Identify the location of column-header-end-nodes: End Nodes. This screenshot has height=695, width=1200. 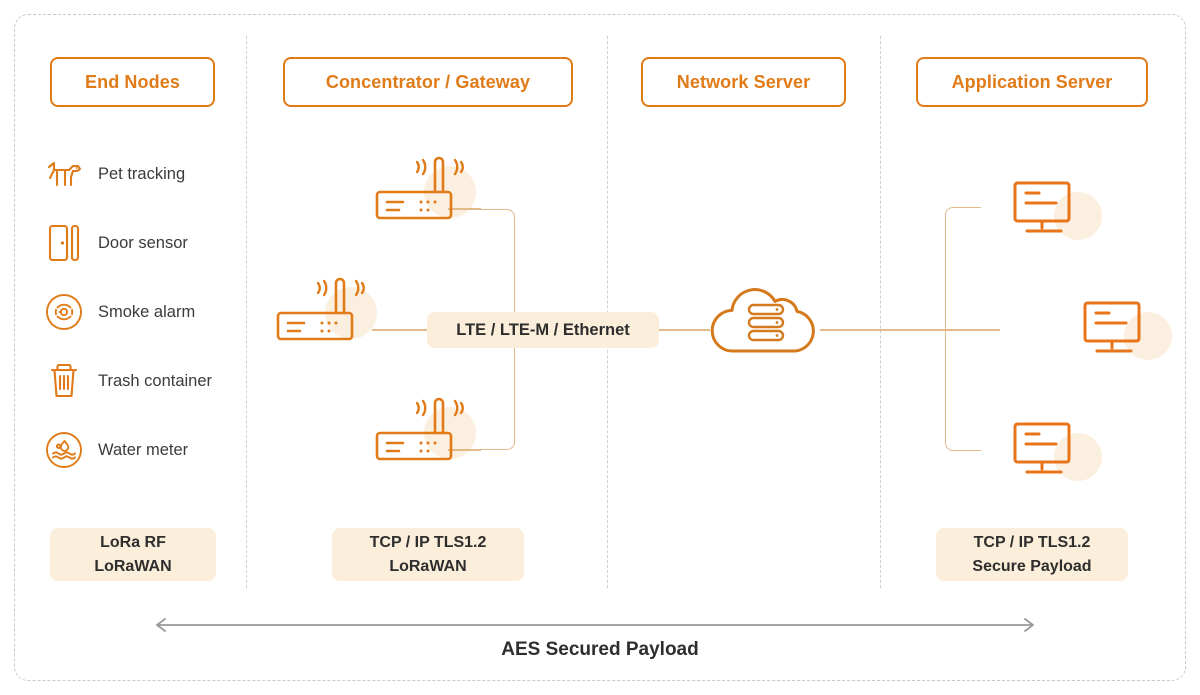
(132, 82).